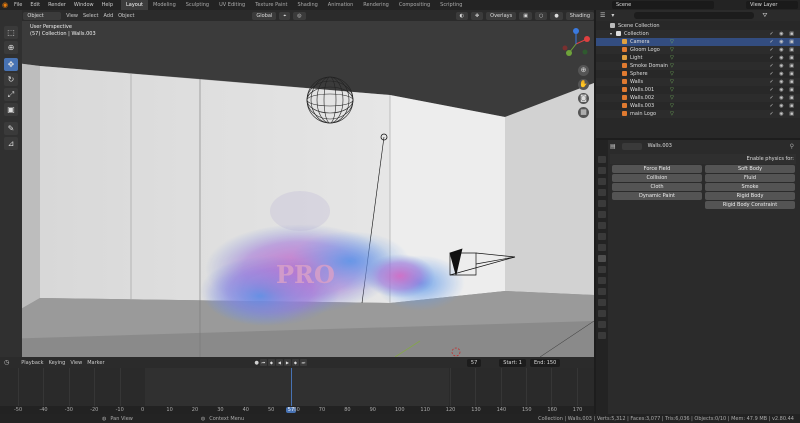 The height and width of the screenshot is (423, 800). What do you see at coordinates (602, 192) in the screenshot?
I see `view-layer-tab-icon` at bounding box center [602, 192].